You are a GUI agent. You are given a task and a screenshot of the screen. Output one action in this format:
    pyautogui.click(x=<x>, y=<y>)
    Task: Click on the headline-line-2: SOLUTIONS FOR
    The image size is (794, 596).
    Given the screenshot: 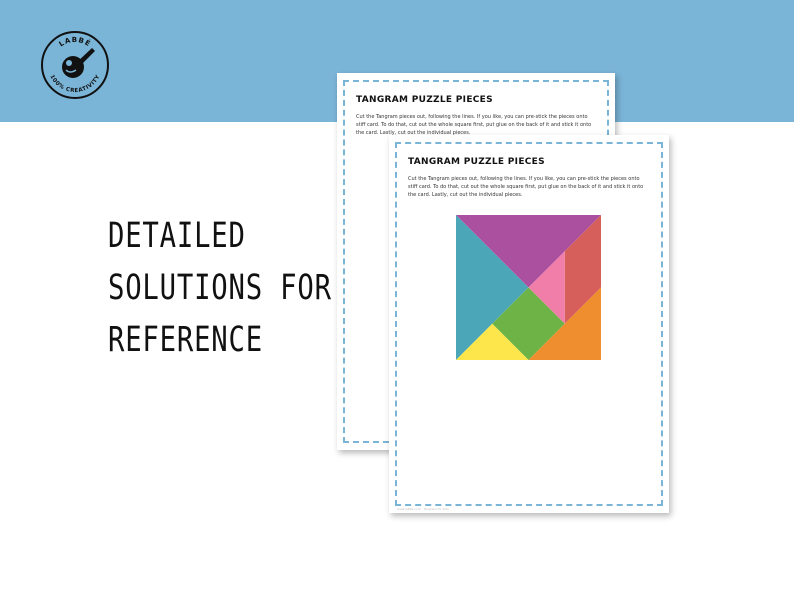 What is the action you would take?
    pyautogui.click(x=220, y=288)
    